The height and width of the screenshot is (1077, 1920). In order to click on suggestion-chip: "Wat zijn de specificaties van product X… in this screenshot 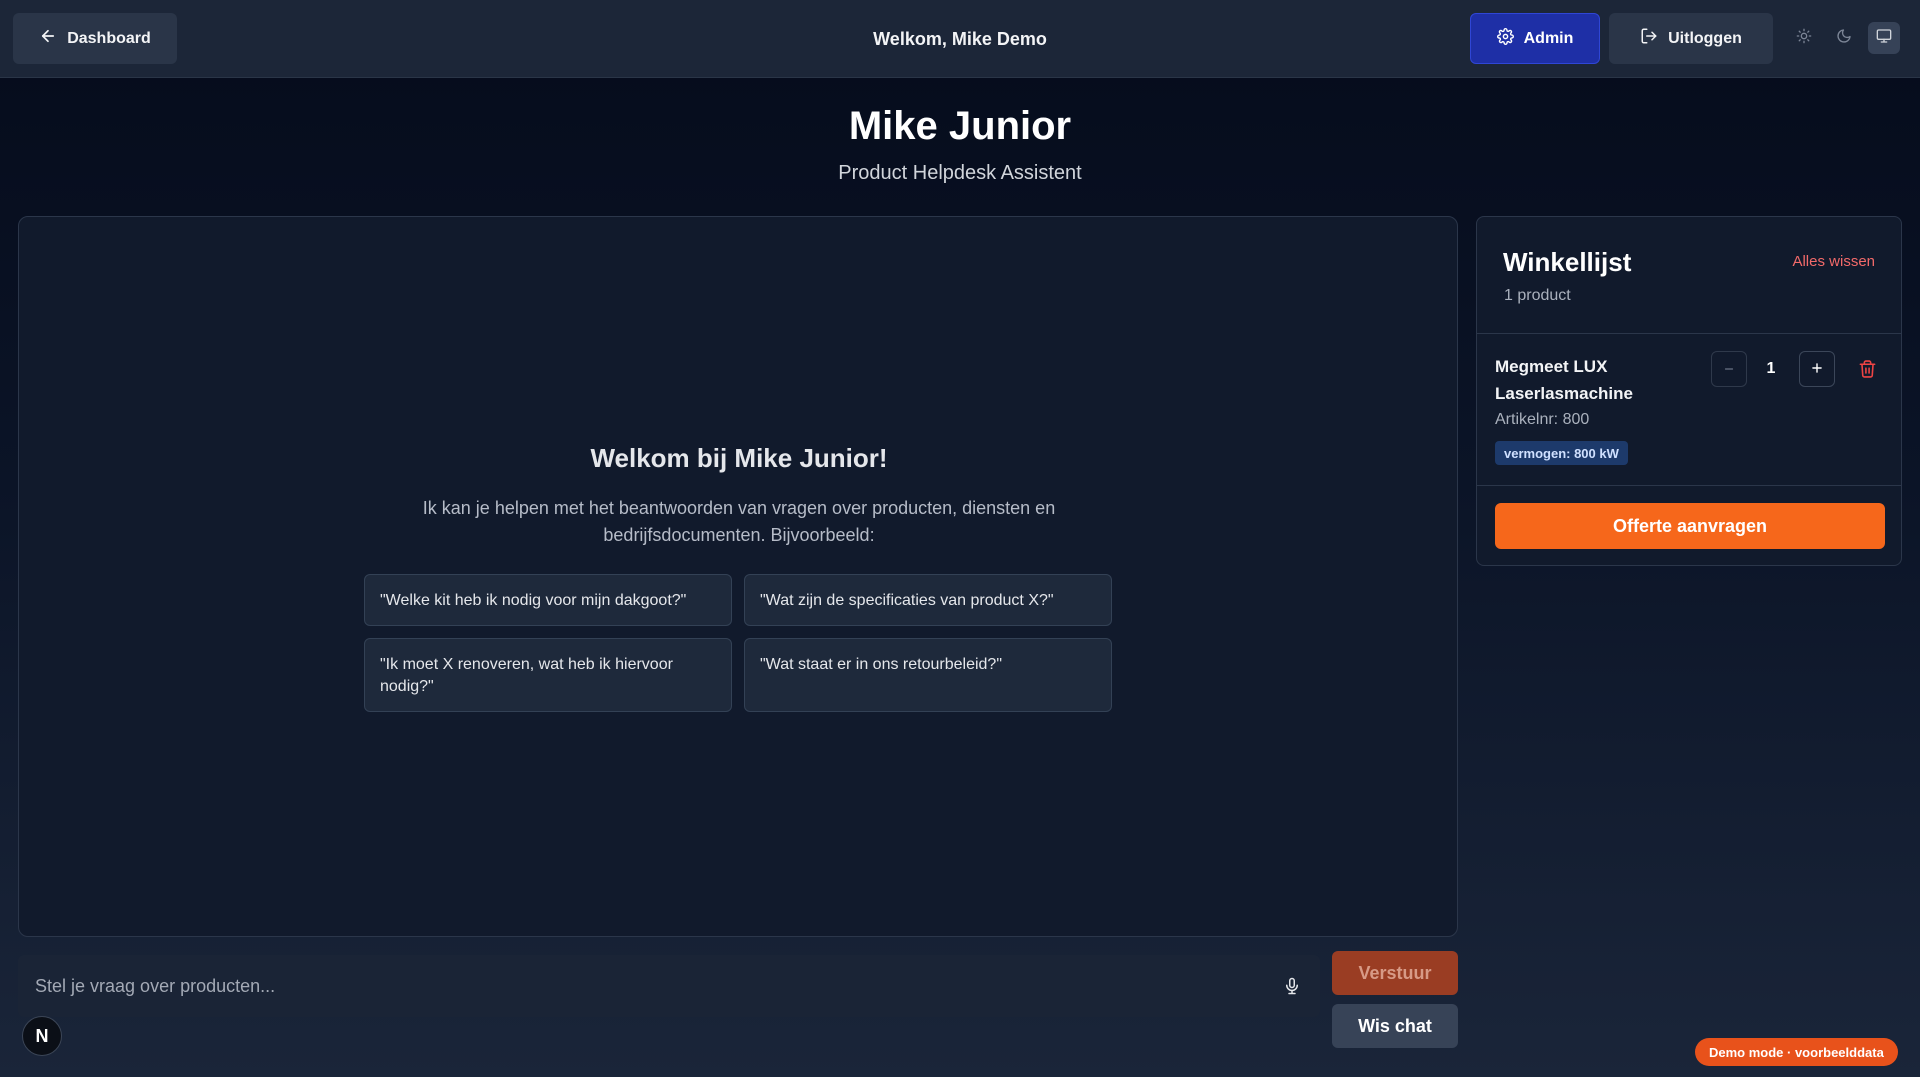, I will do `click(928, 600)`.